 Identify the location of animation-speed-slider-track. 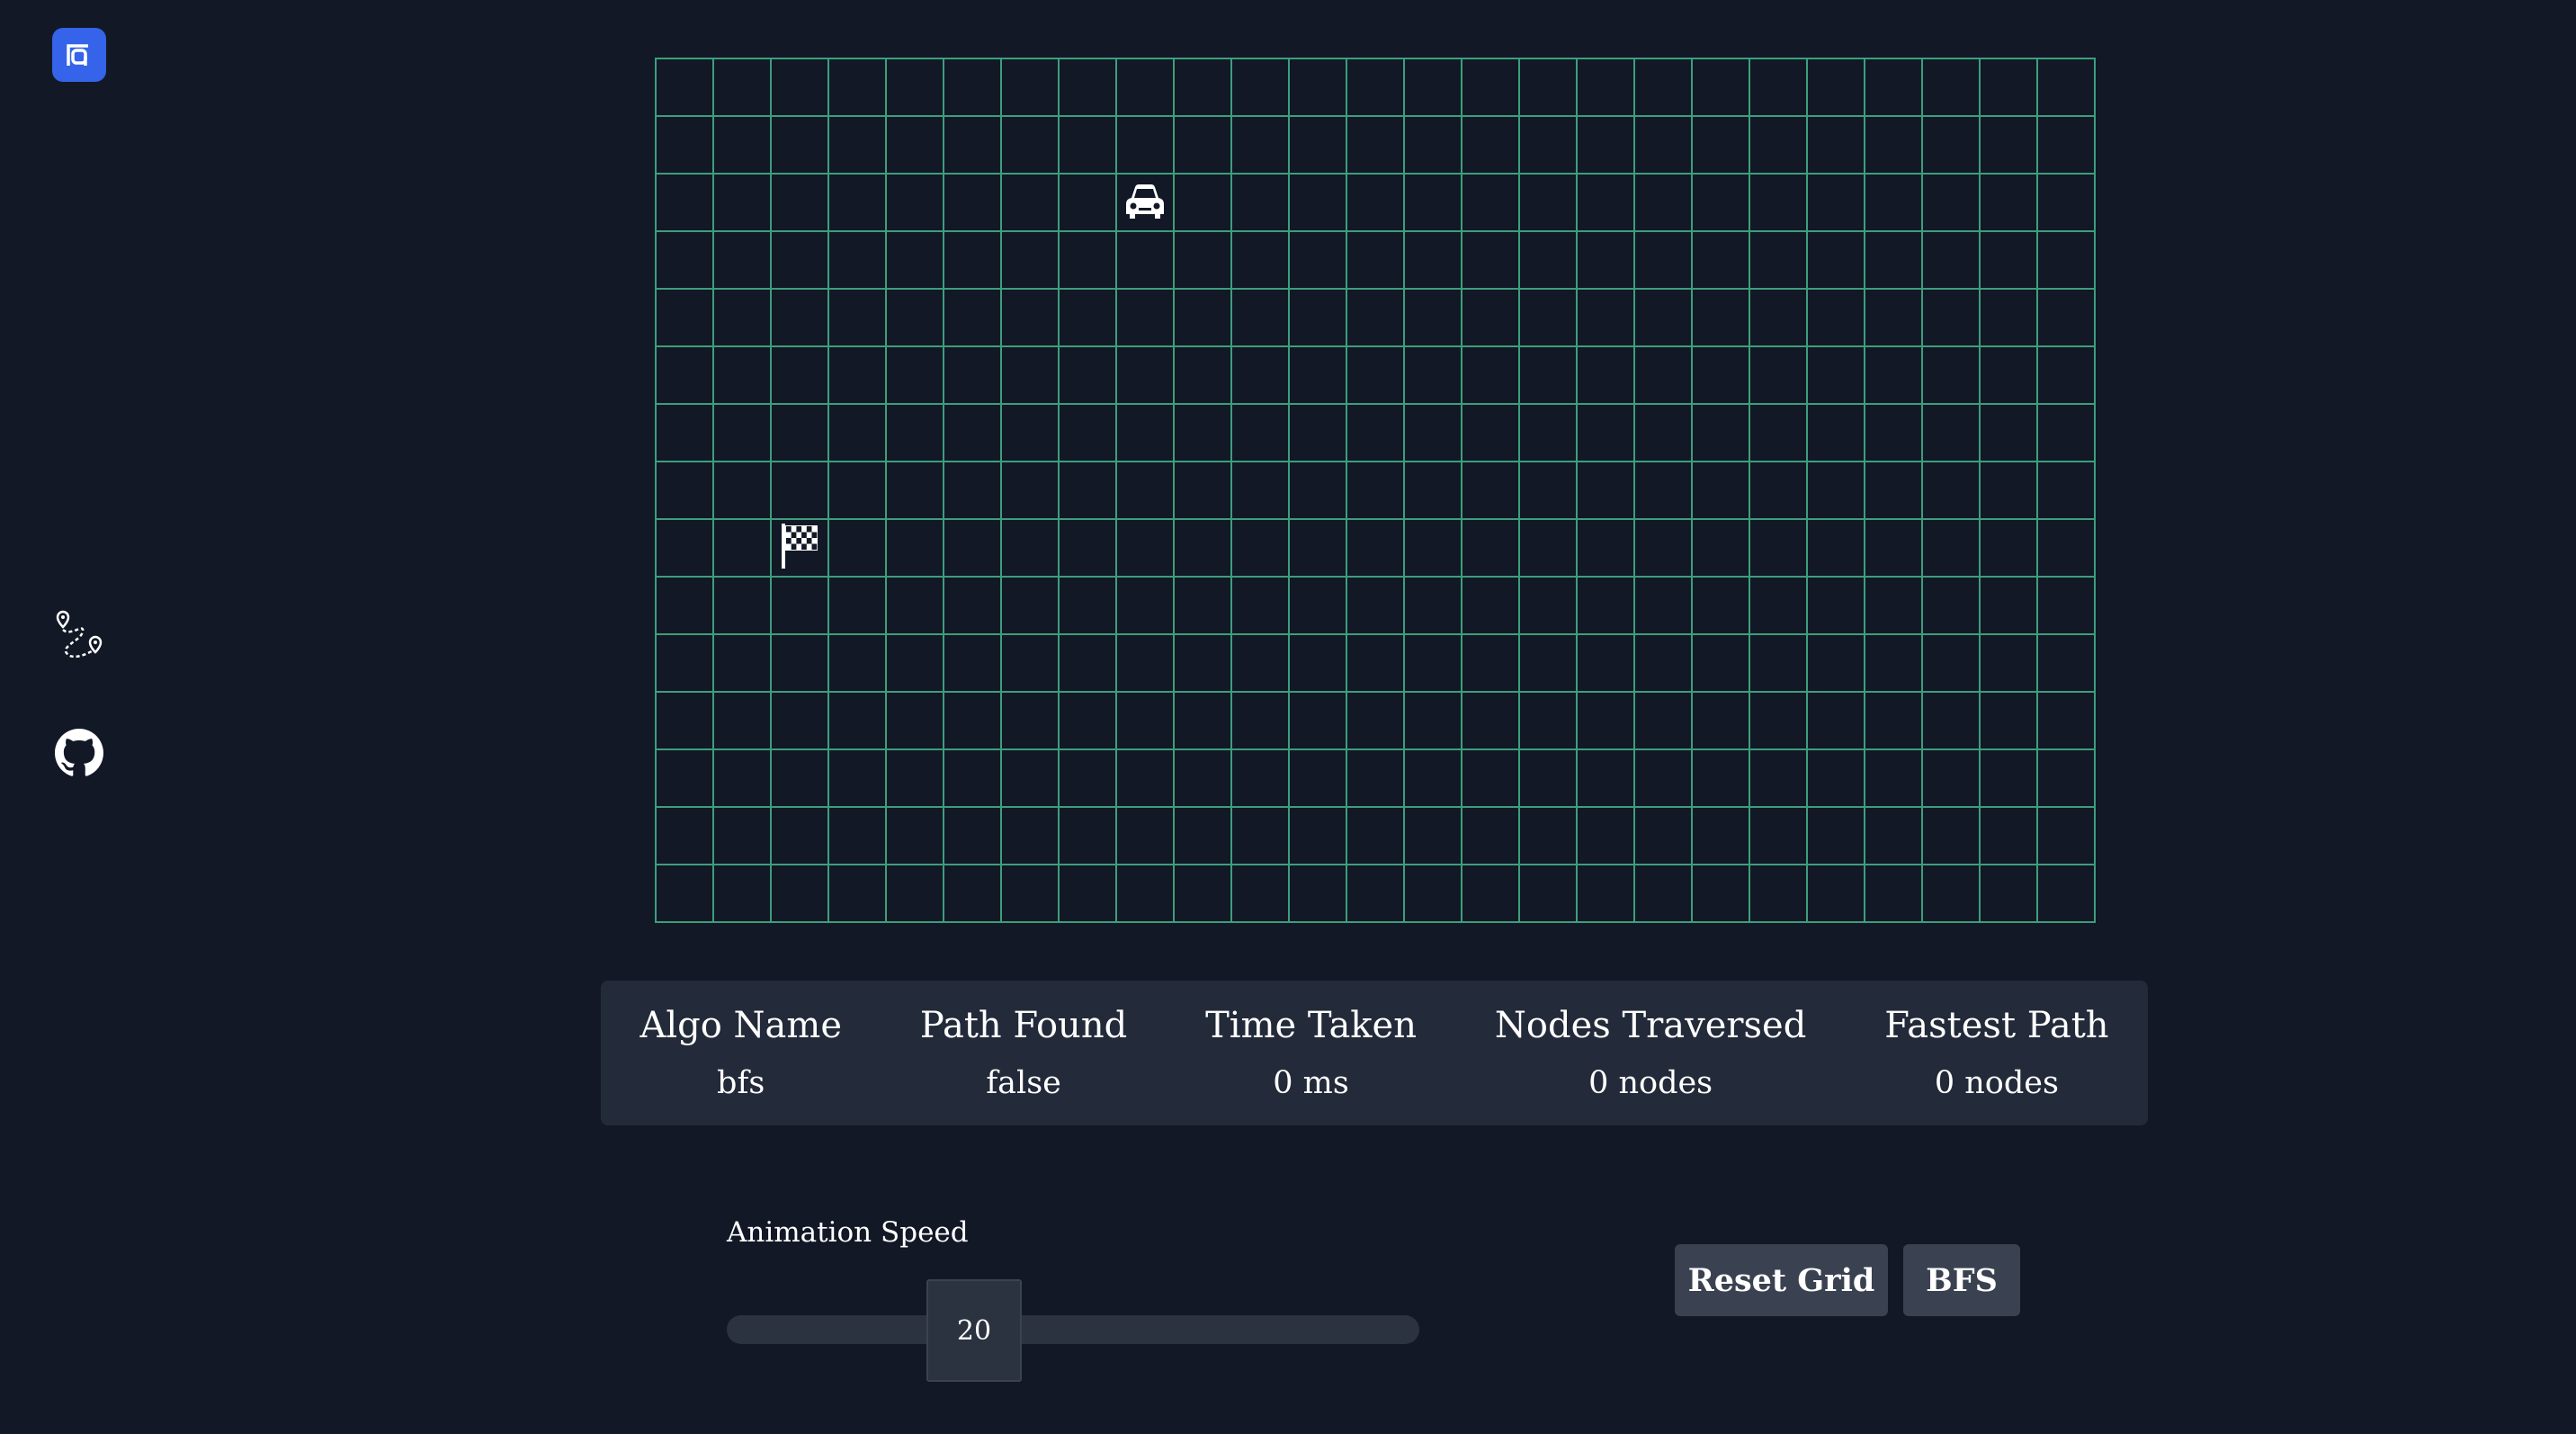
(1073, 1329).